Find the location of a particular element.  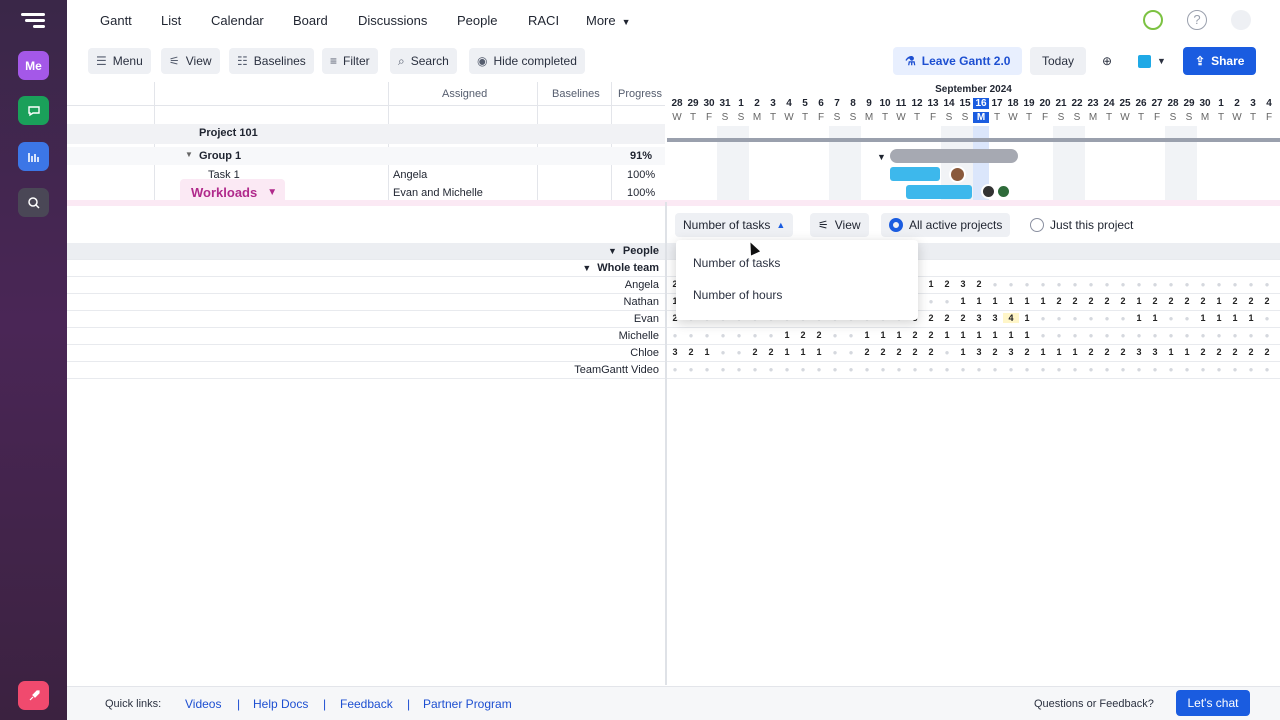

link-videos: Videos is located at coordinates (203, 704).